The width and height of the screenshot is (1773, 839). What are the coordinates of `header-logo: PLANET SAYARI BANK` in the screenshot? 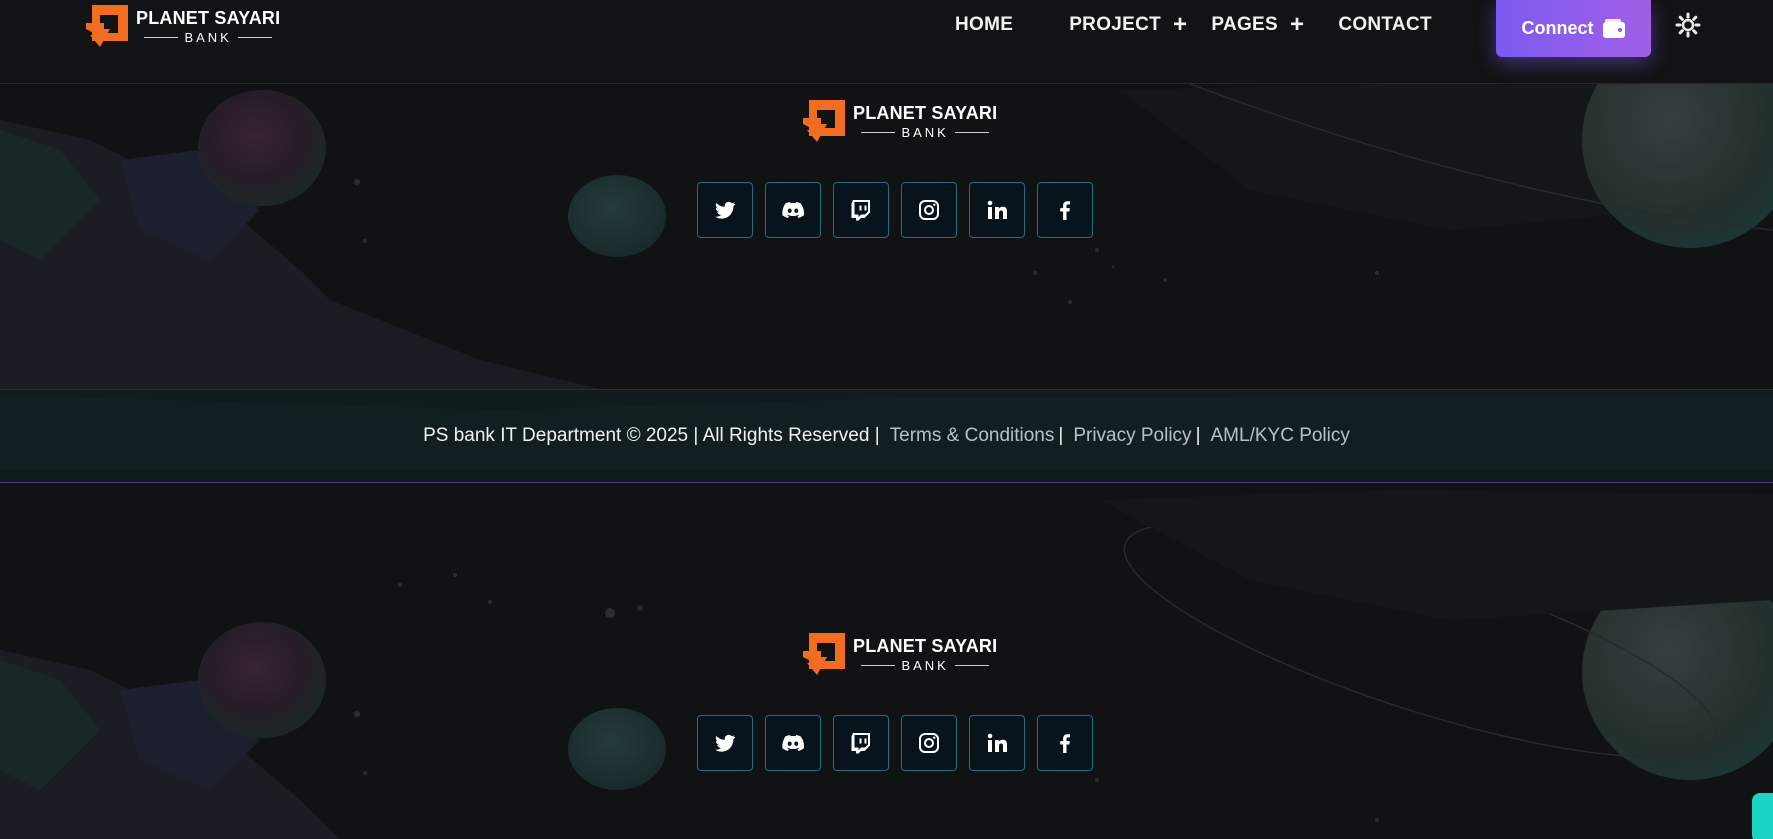 It's located at (183, 26).